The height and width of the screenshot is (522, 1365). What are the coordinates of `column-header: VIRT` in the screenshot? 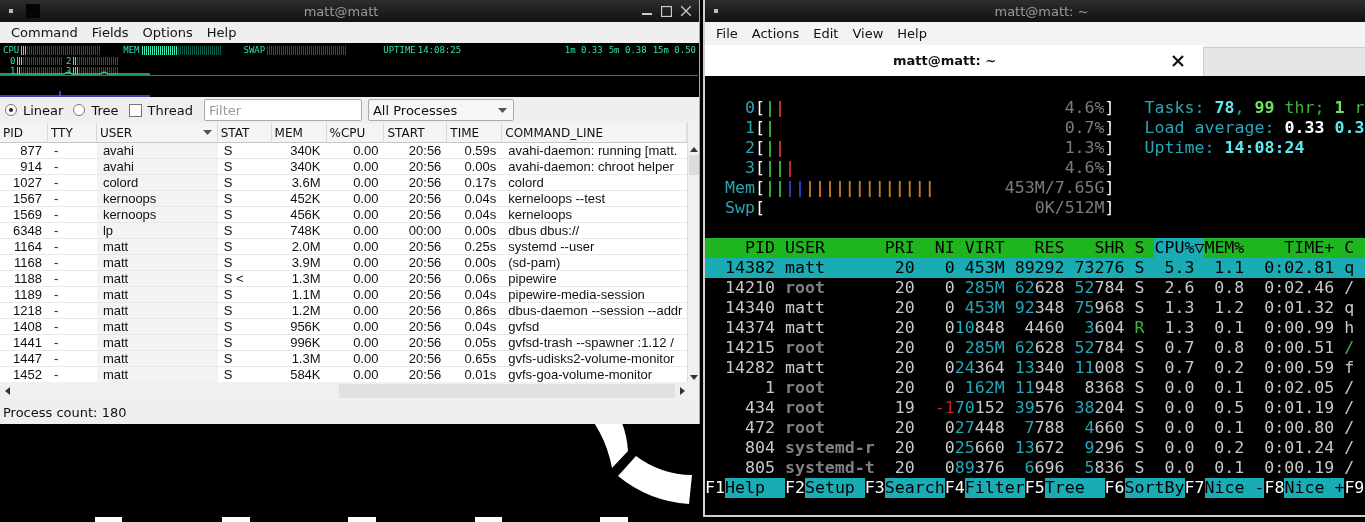 It's located at (979, 248).